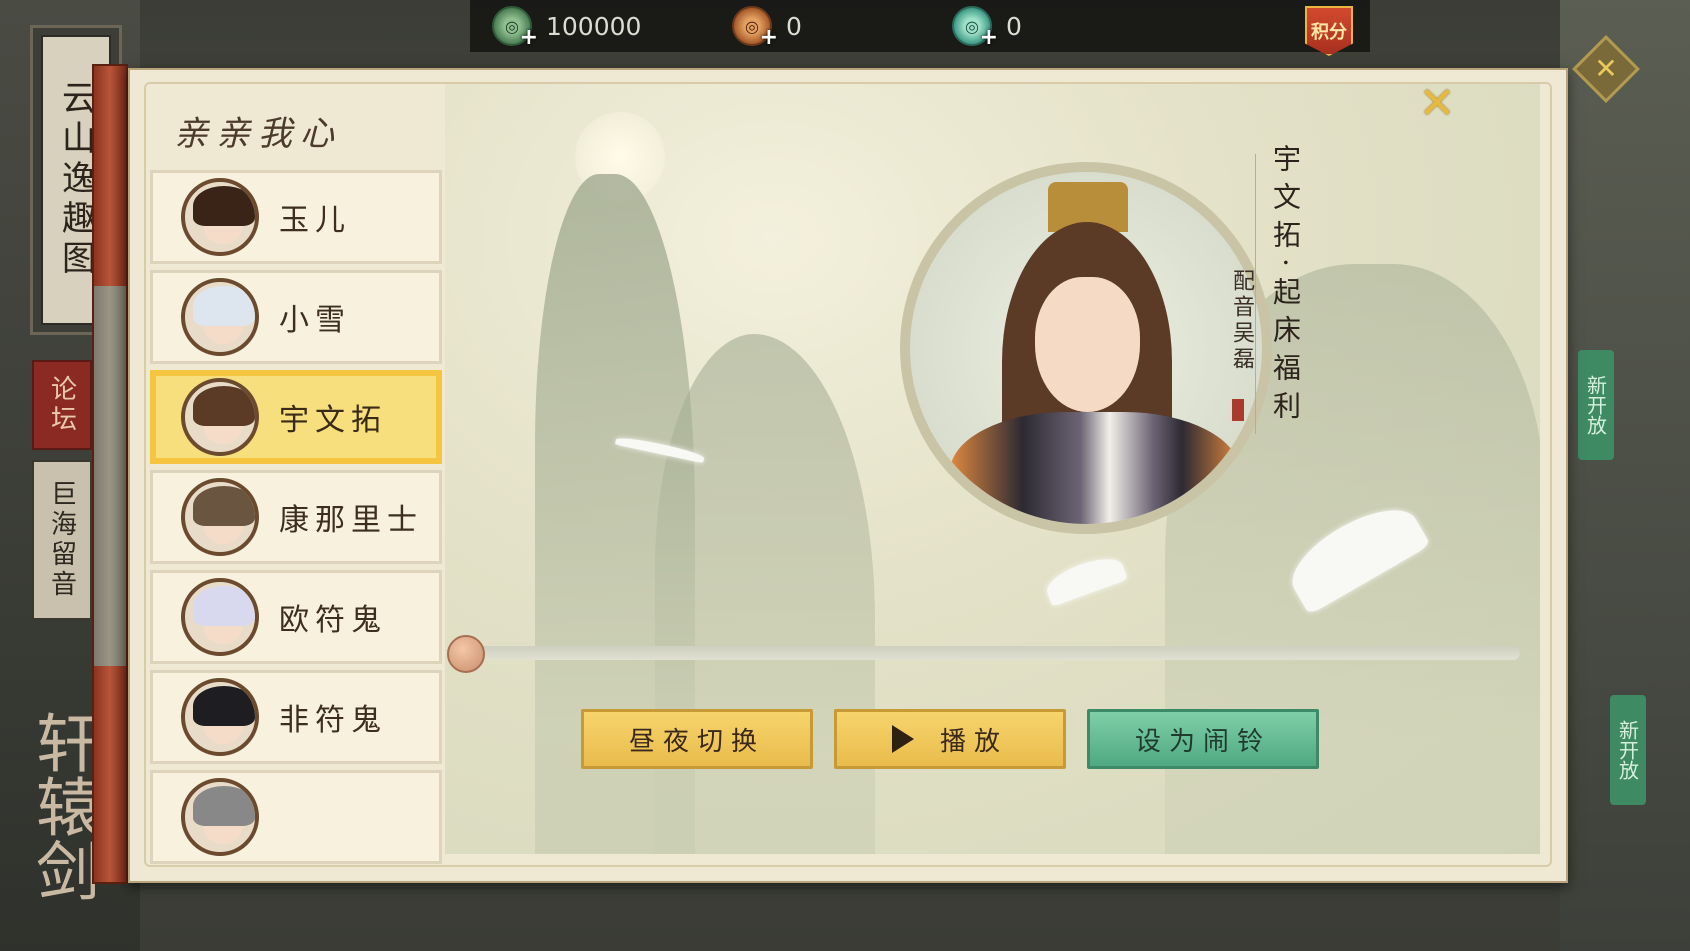  Describe the element at coordinates (466, 654) in the screenshot. I see `audio-progress-knob` at that location.